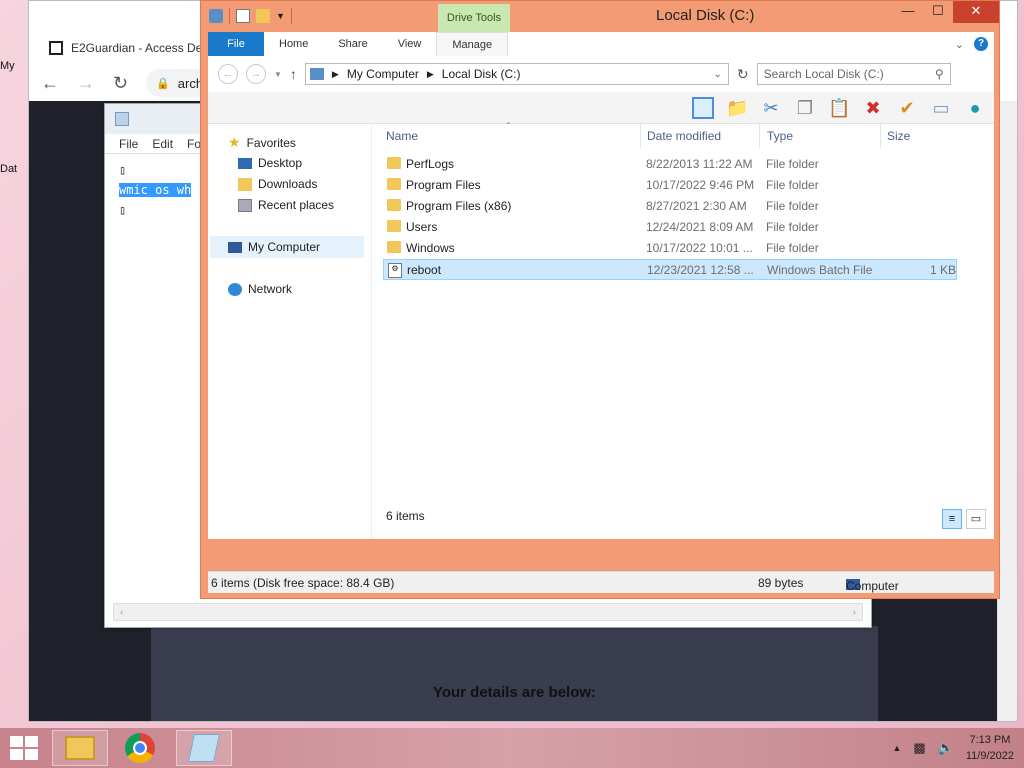 This screenshot has width=1024, height=768. Describe the element at coordinates (50, 83) in the screenshot. I see `back-icon: ←` at that location.